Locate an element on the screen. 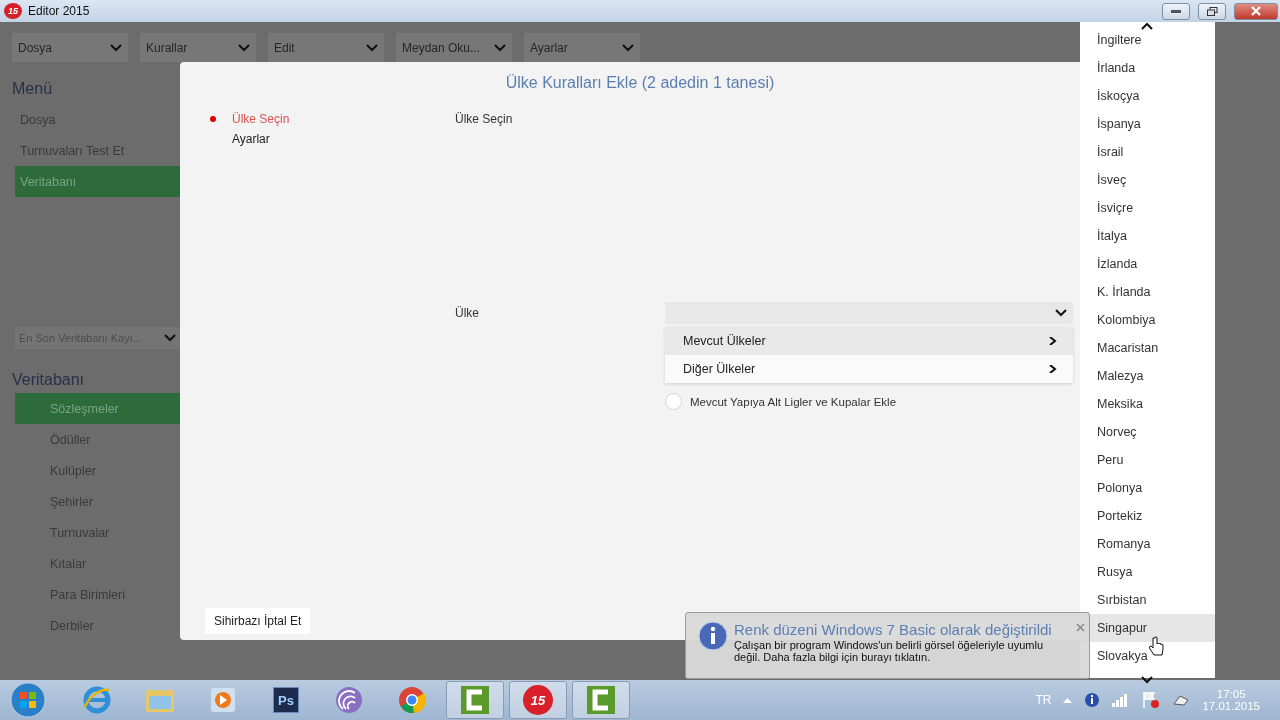  checkbox-label: Mevcut Yapıya Alt Ligler ve Kupalar Ekle is located at coordinates (793, 401).